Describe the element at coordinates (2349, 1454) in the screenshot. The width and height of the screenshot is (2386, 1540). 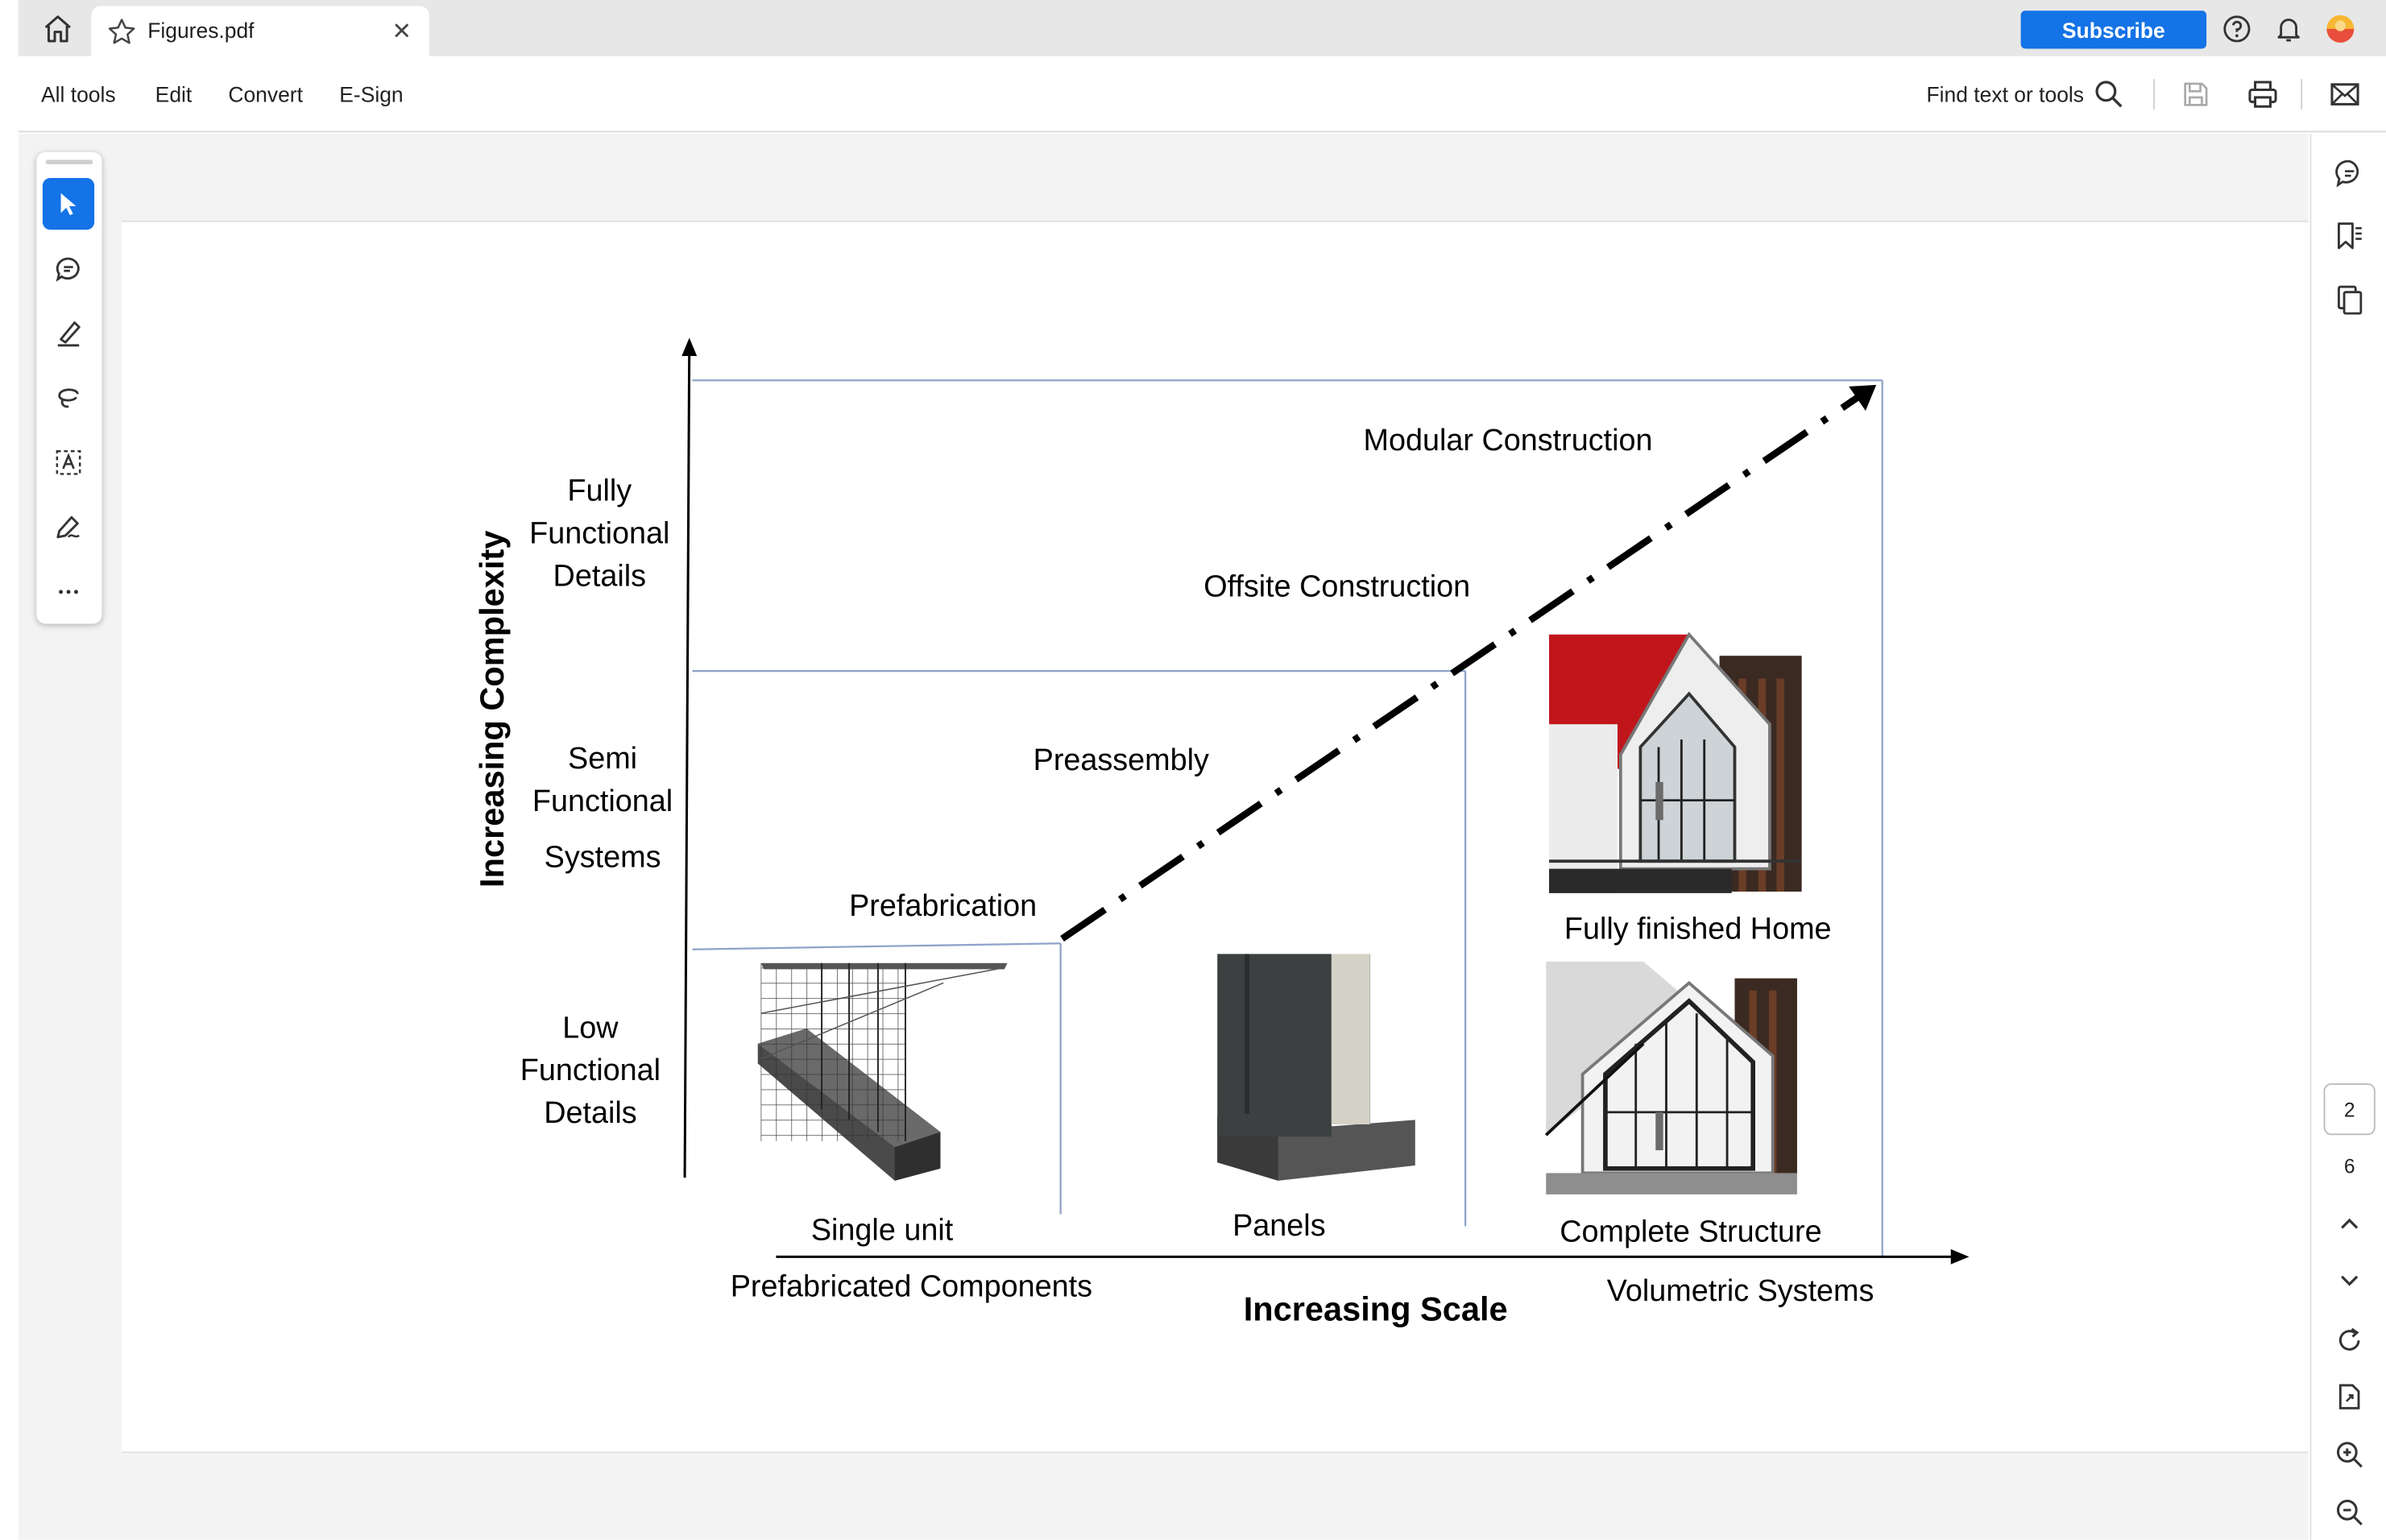
I see `zoom-in-icon` at that location.